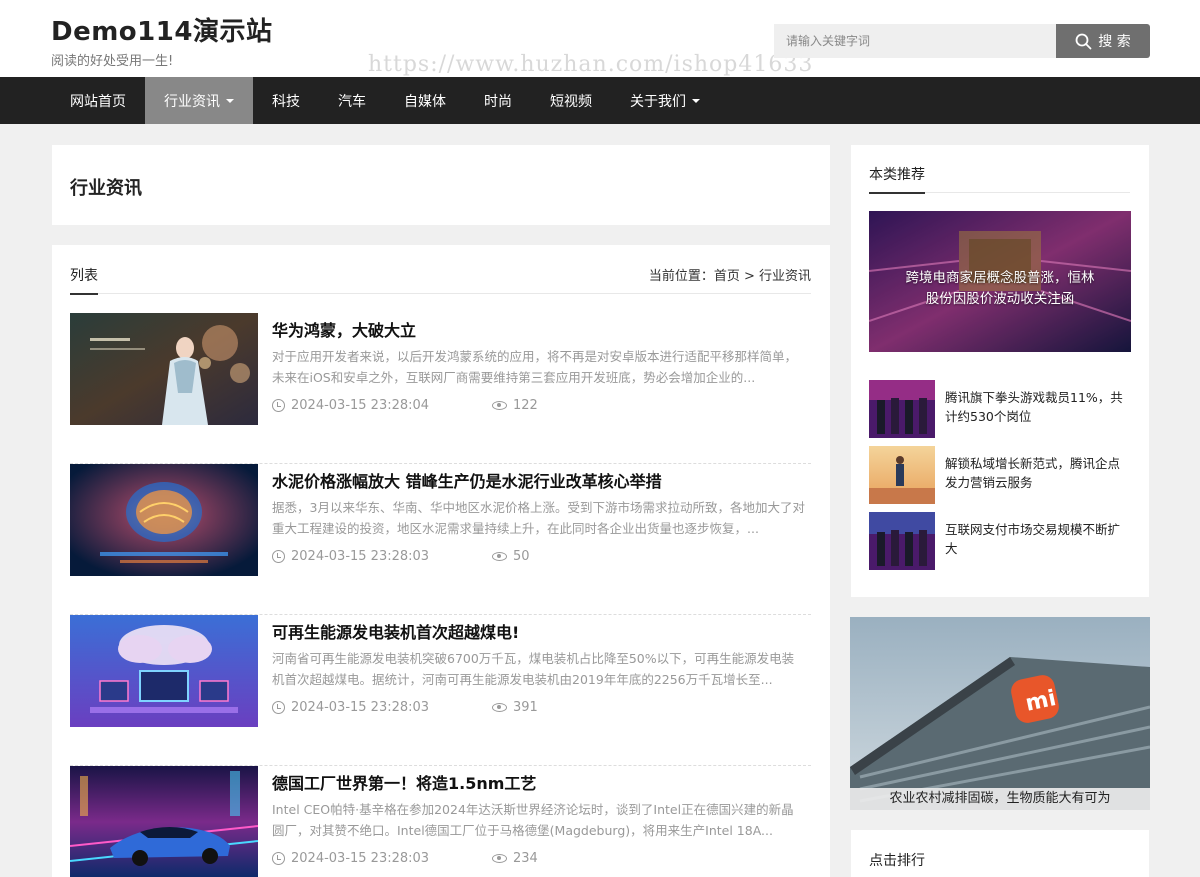  I want to click on nav-label: 短视频, so click(571, 101).